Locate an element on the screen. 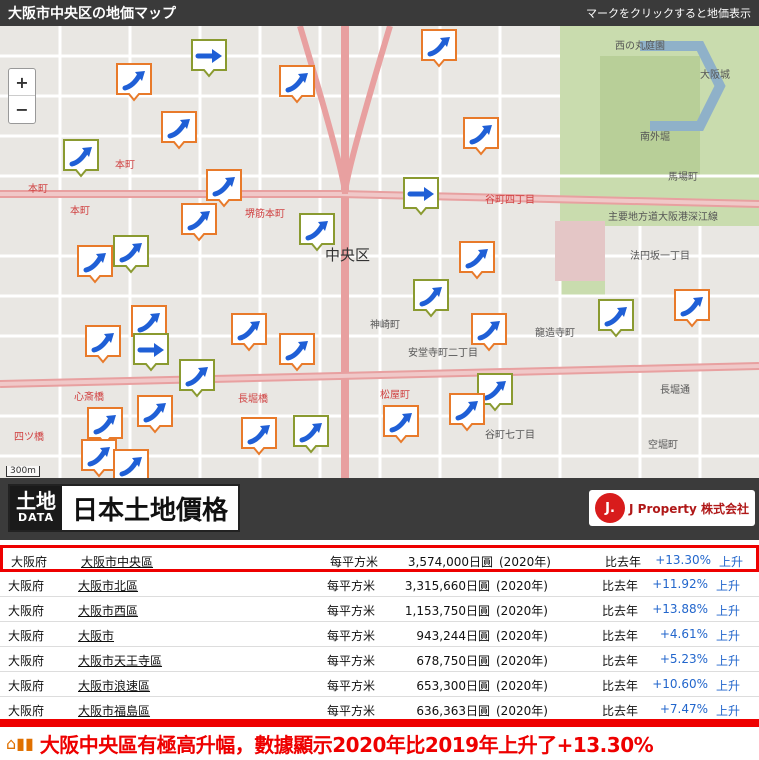 This screenshot has width=759, height=760. city-link: 大阪市浪速區 is located at coordinates (114, 685).